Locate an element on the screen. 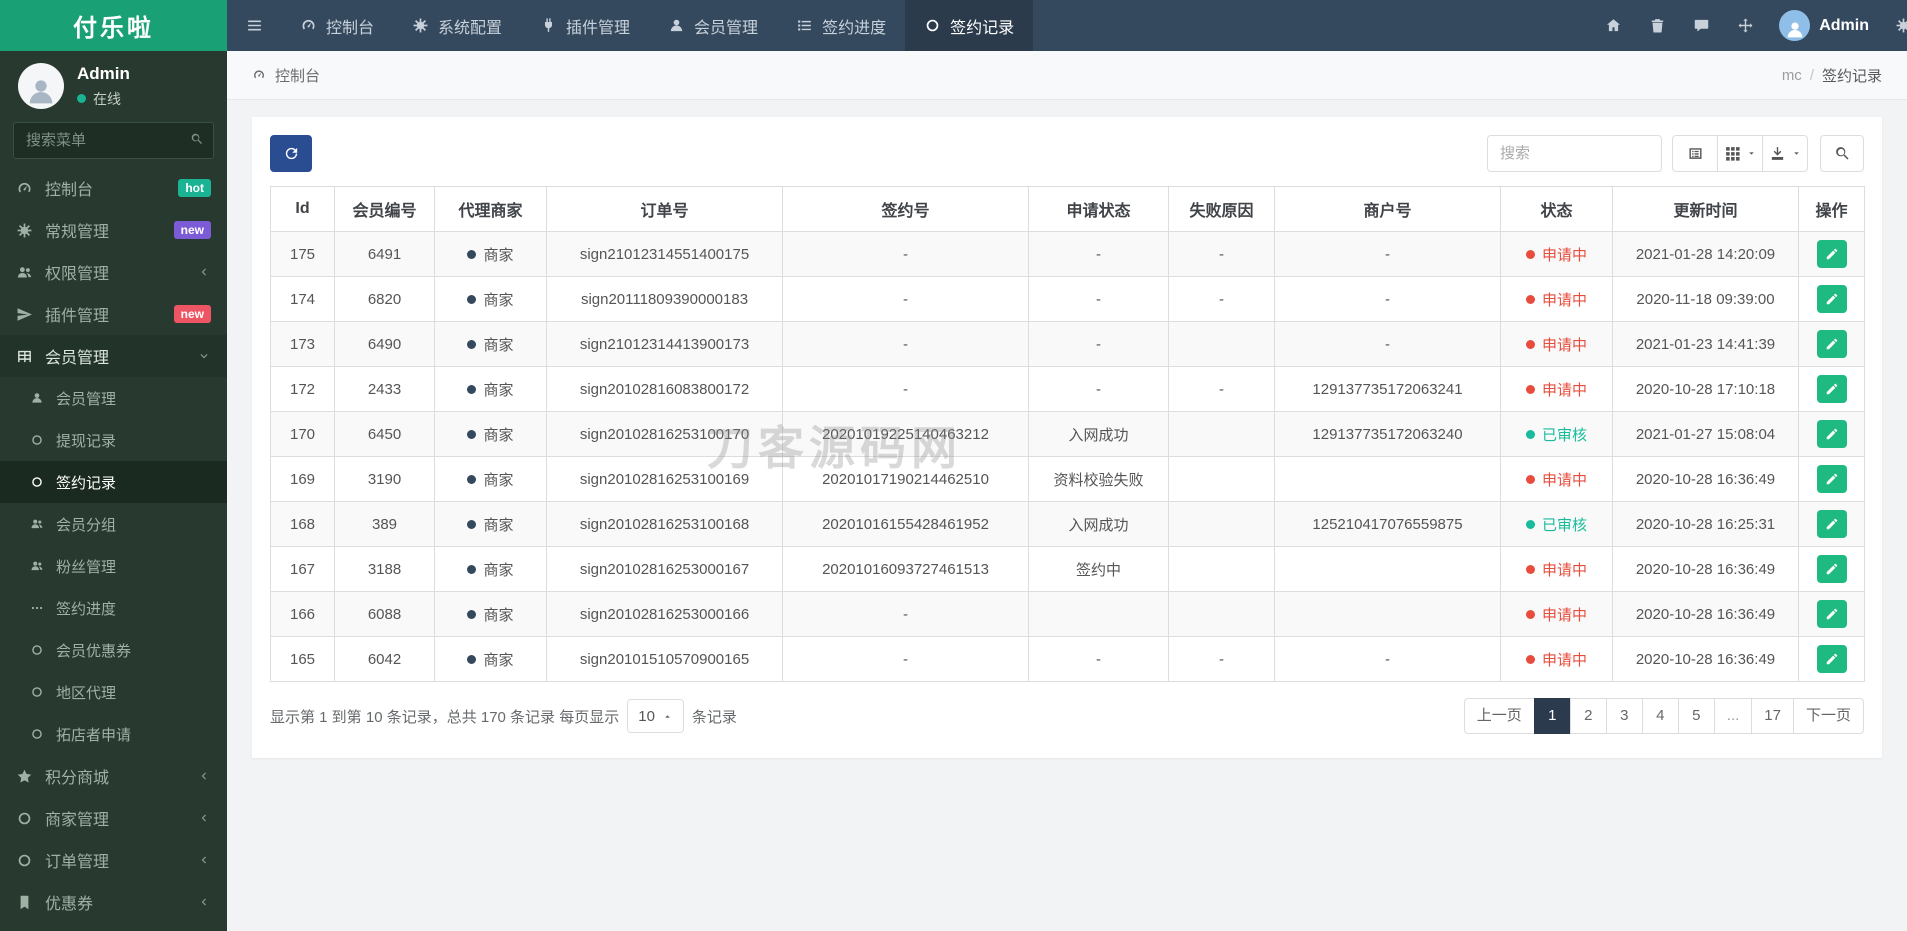  page-size-select: 10 is located at coordinates (655, 716).